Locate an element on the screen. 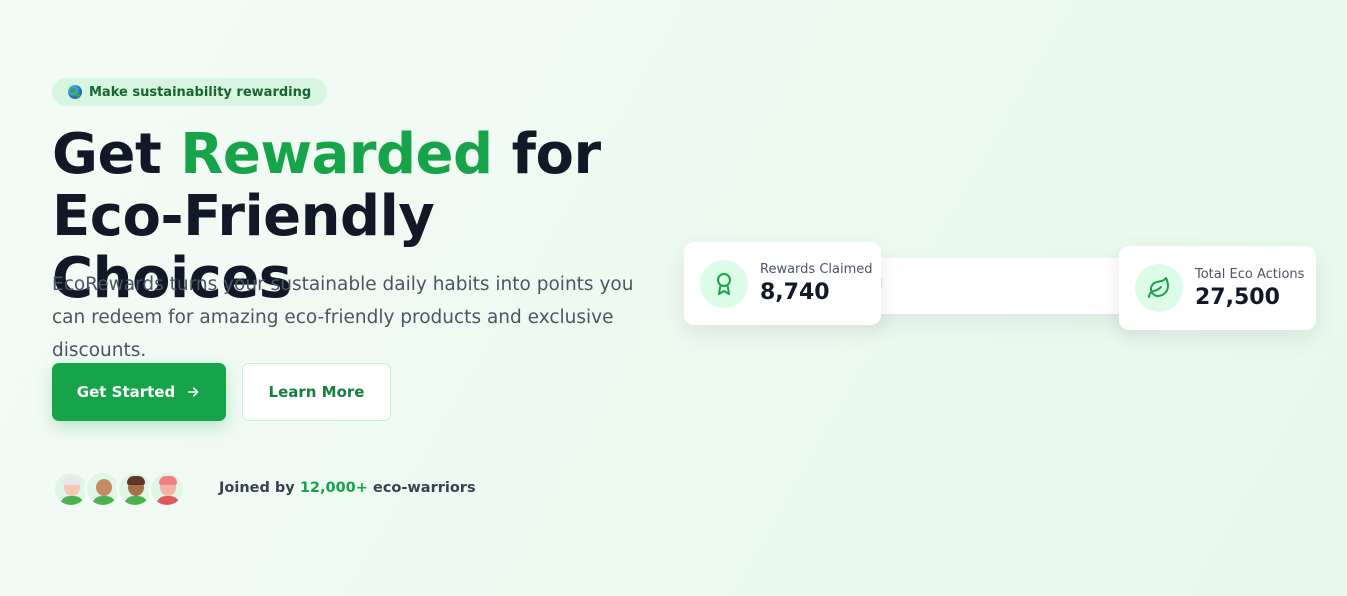 The height and width of the screenshot is (596, 1347). background-card is located at coordinates (1005, 286).